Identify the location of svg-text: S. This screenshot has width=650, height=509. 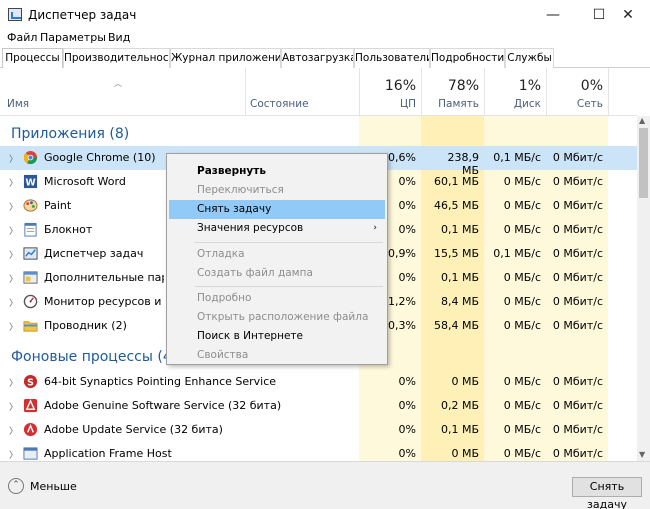
(30, 382).